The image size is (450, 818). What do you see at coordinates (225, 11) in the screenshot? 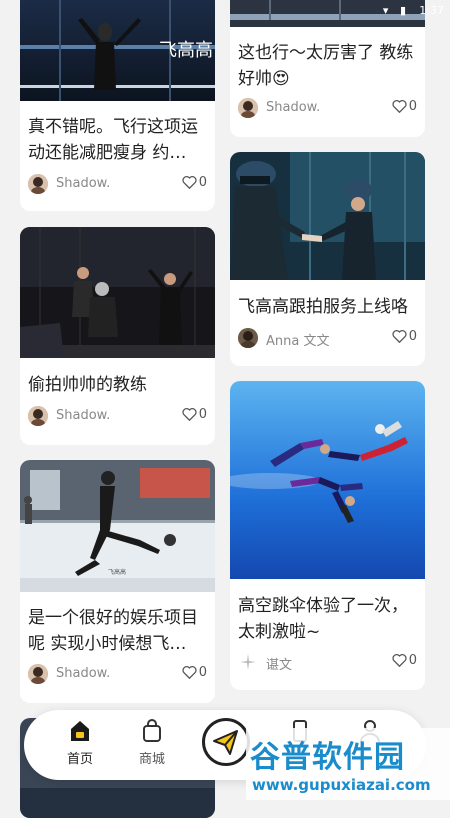
I see `status-bar: ▾ ▮ 1:37` at bounding box center [225, 11].